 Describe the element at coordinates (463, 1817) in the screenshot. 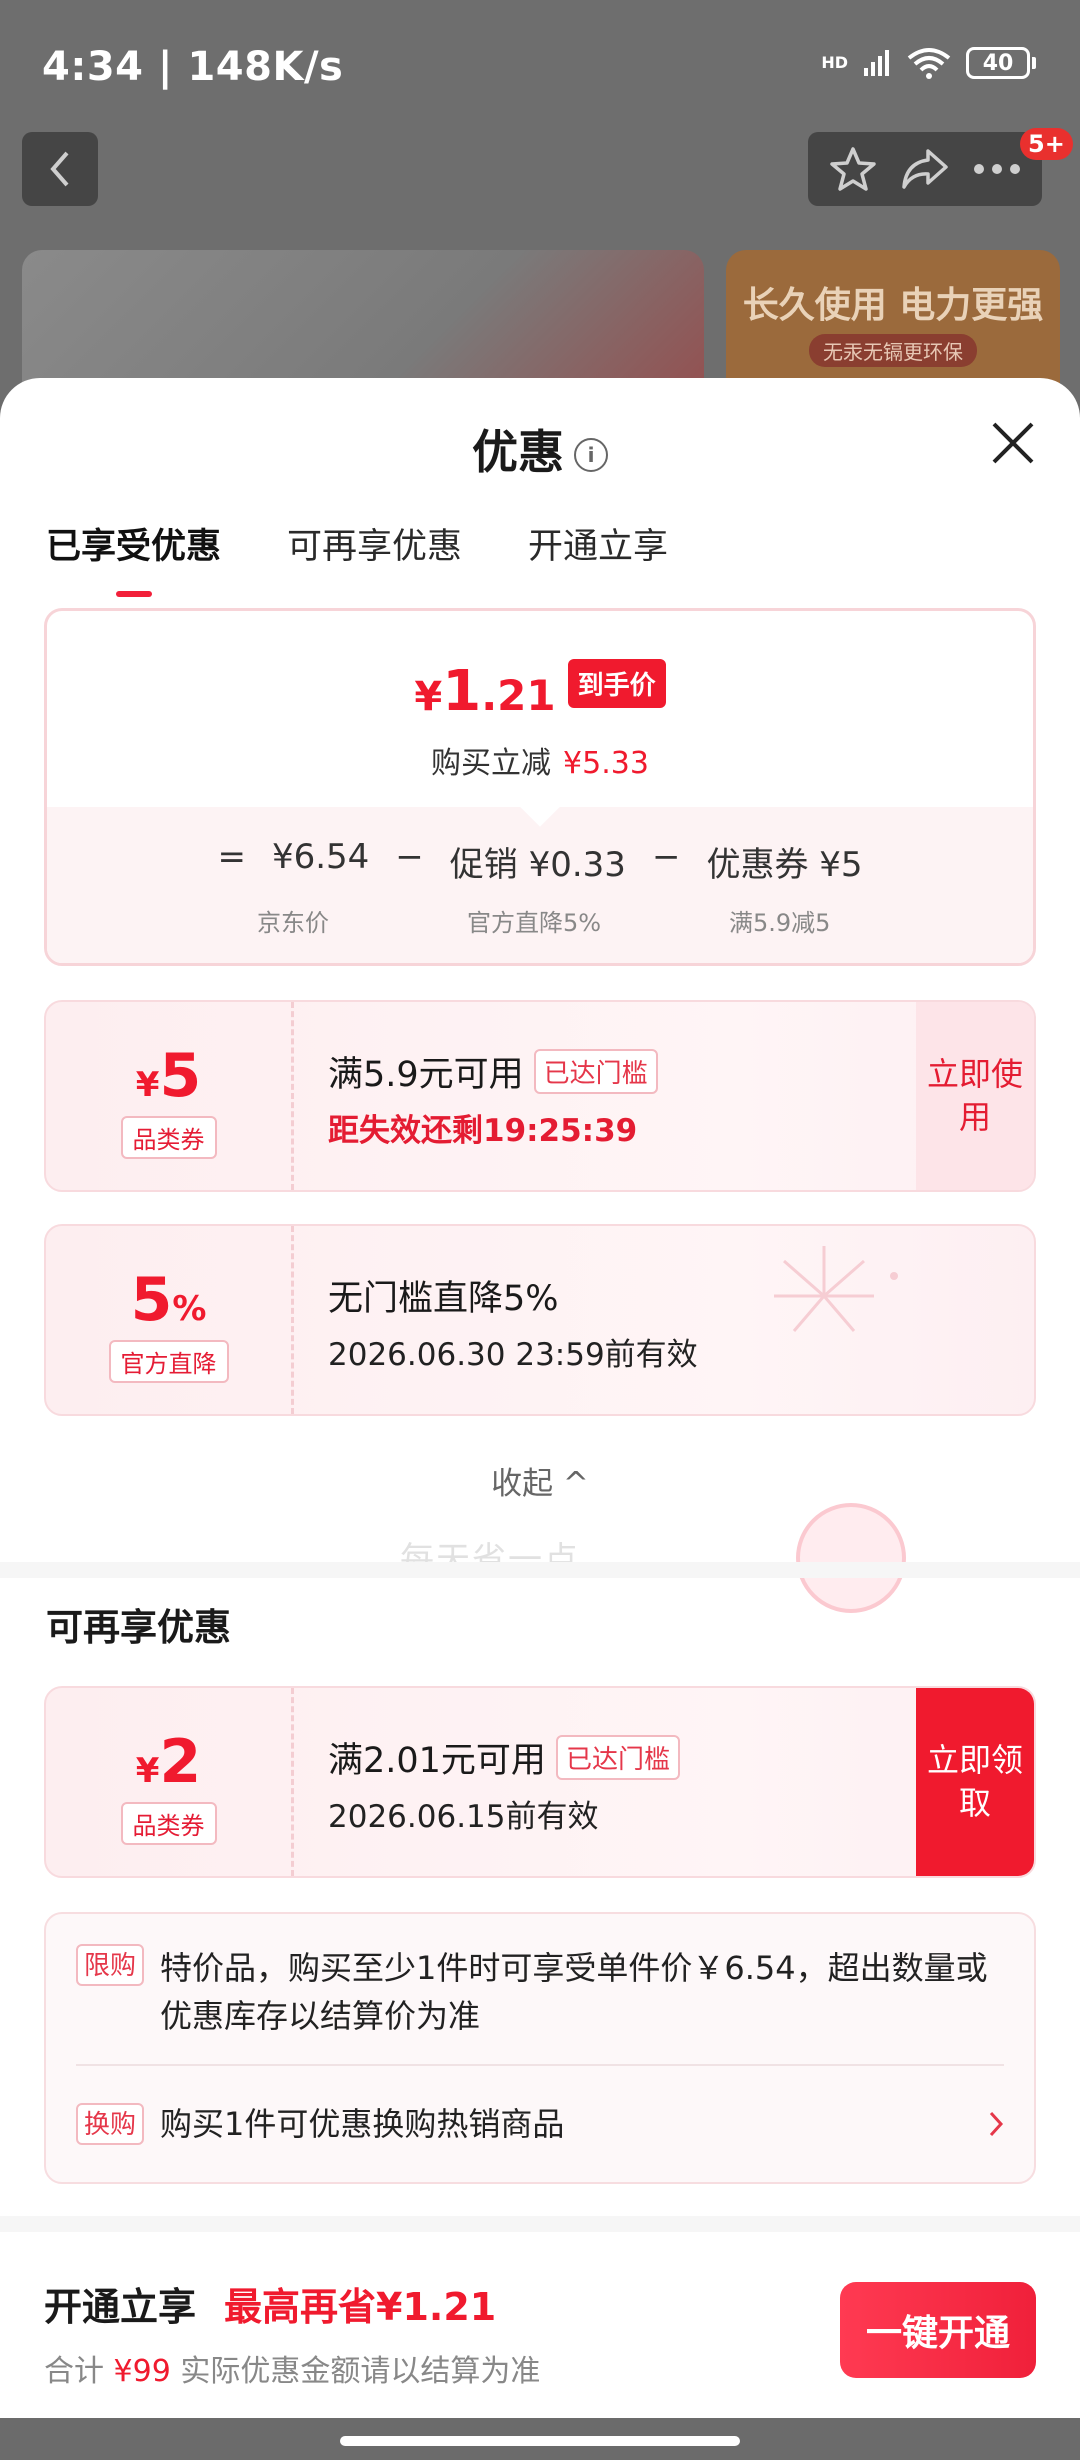

I see `coupon-validity: 2026.06.15前有效` at that location.